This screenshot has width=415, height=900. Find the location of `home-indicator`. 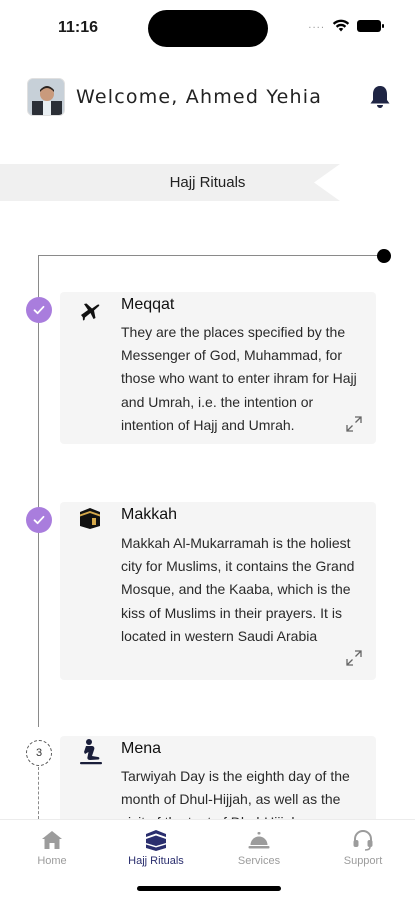

home-indicator is located at coordinates (209, 888).